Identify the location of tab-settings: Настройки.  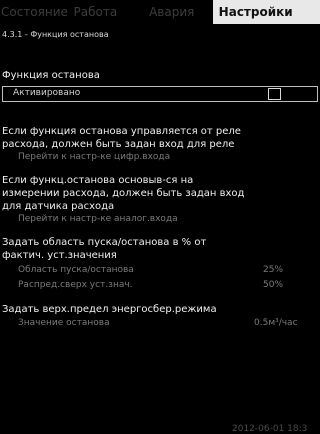
(266, 12).